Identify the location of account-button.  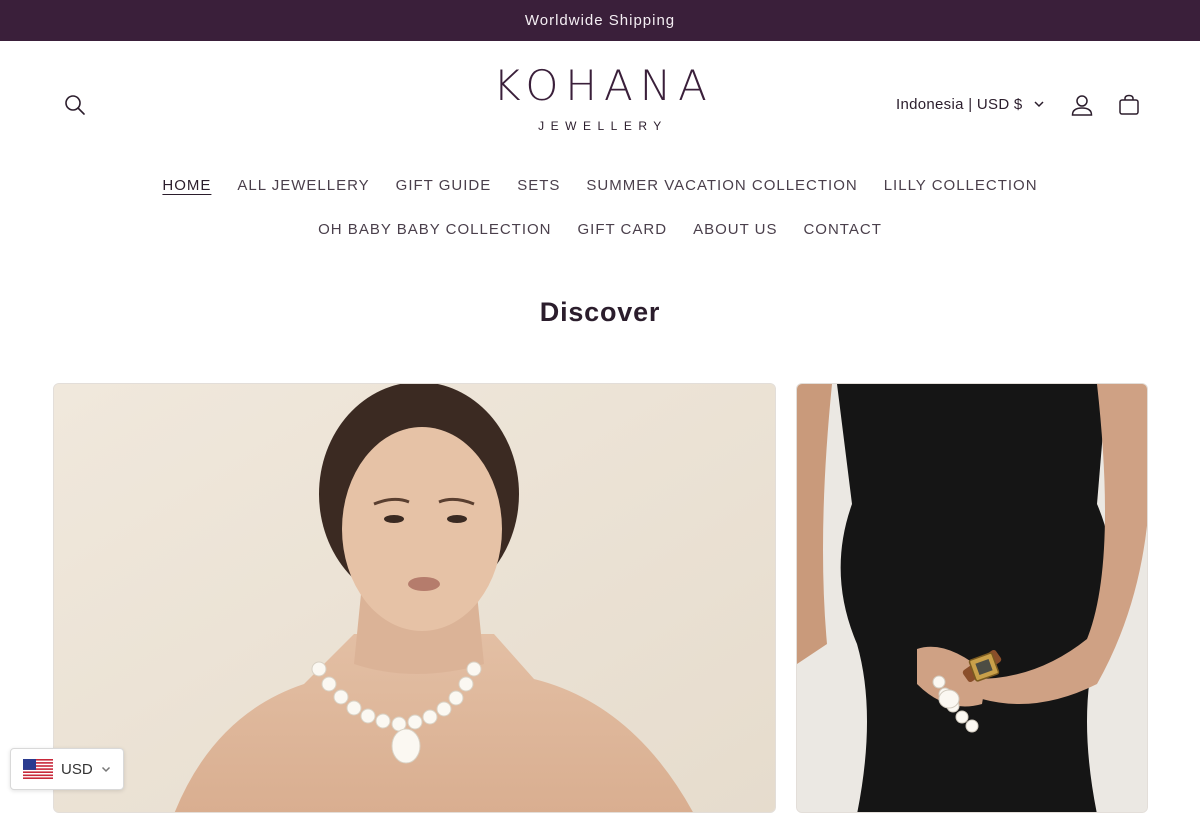
(1082, 105).